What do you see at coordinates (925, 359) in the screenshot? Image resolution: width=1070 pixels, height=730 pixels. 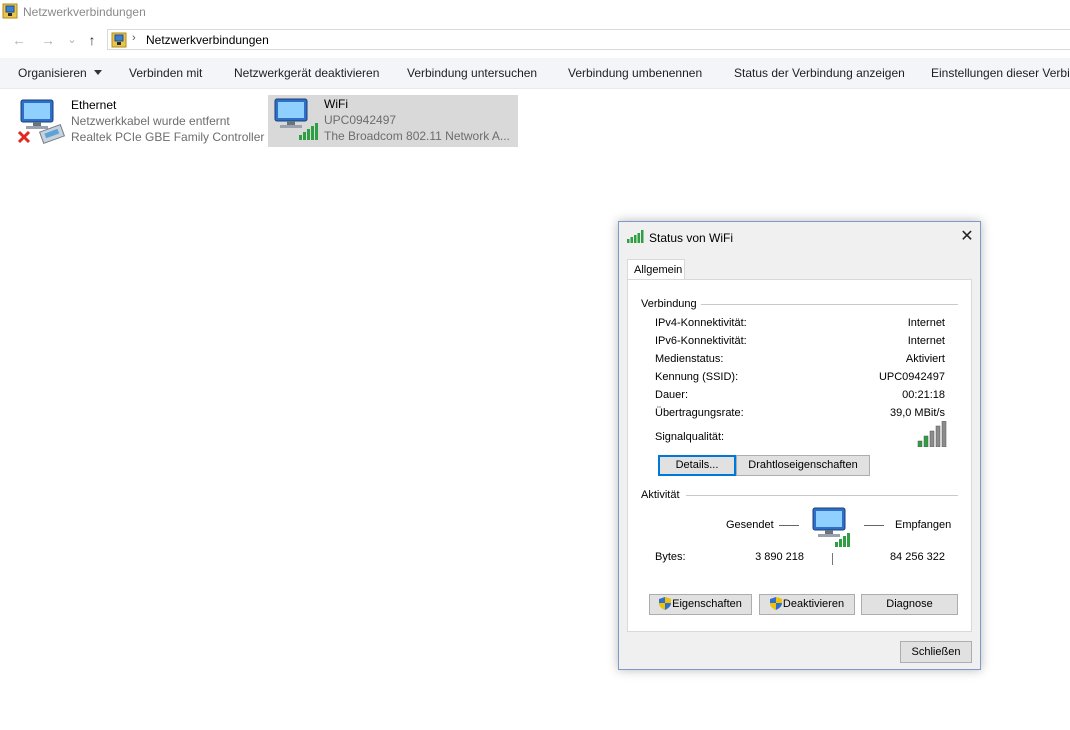 I see `media-status-value: Aktiviert` at bounding box center [925, 359].